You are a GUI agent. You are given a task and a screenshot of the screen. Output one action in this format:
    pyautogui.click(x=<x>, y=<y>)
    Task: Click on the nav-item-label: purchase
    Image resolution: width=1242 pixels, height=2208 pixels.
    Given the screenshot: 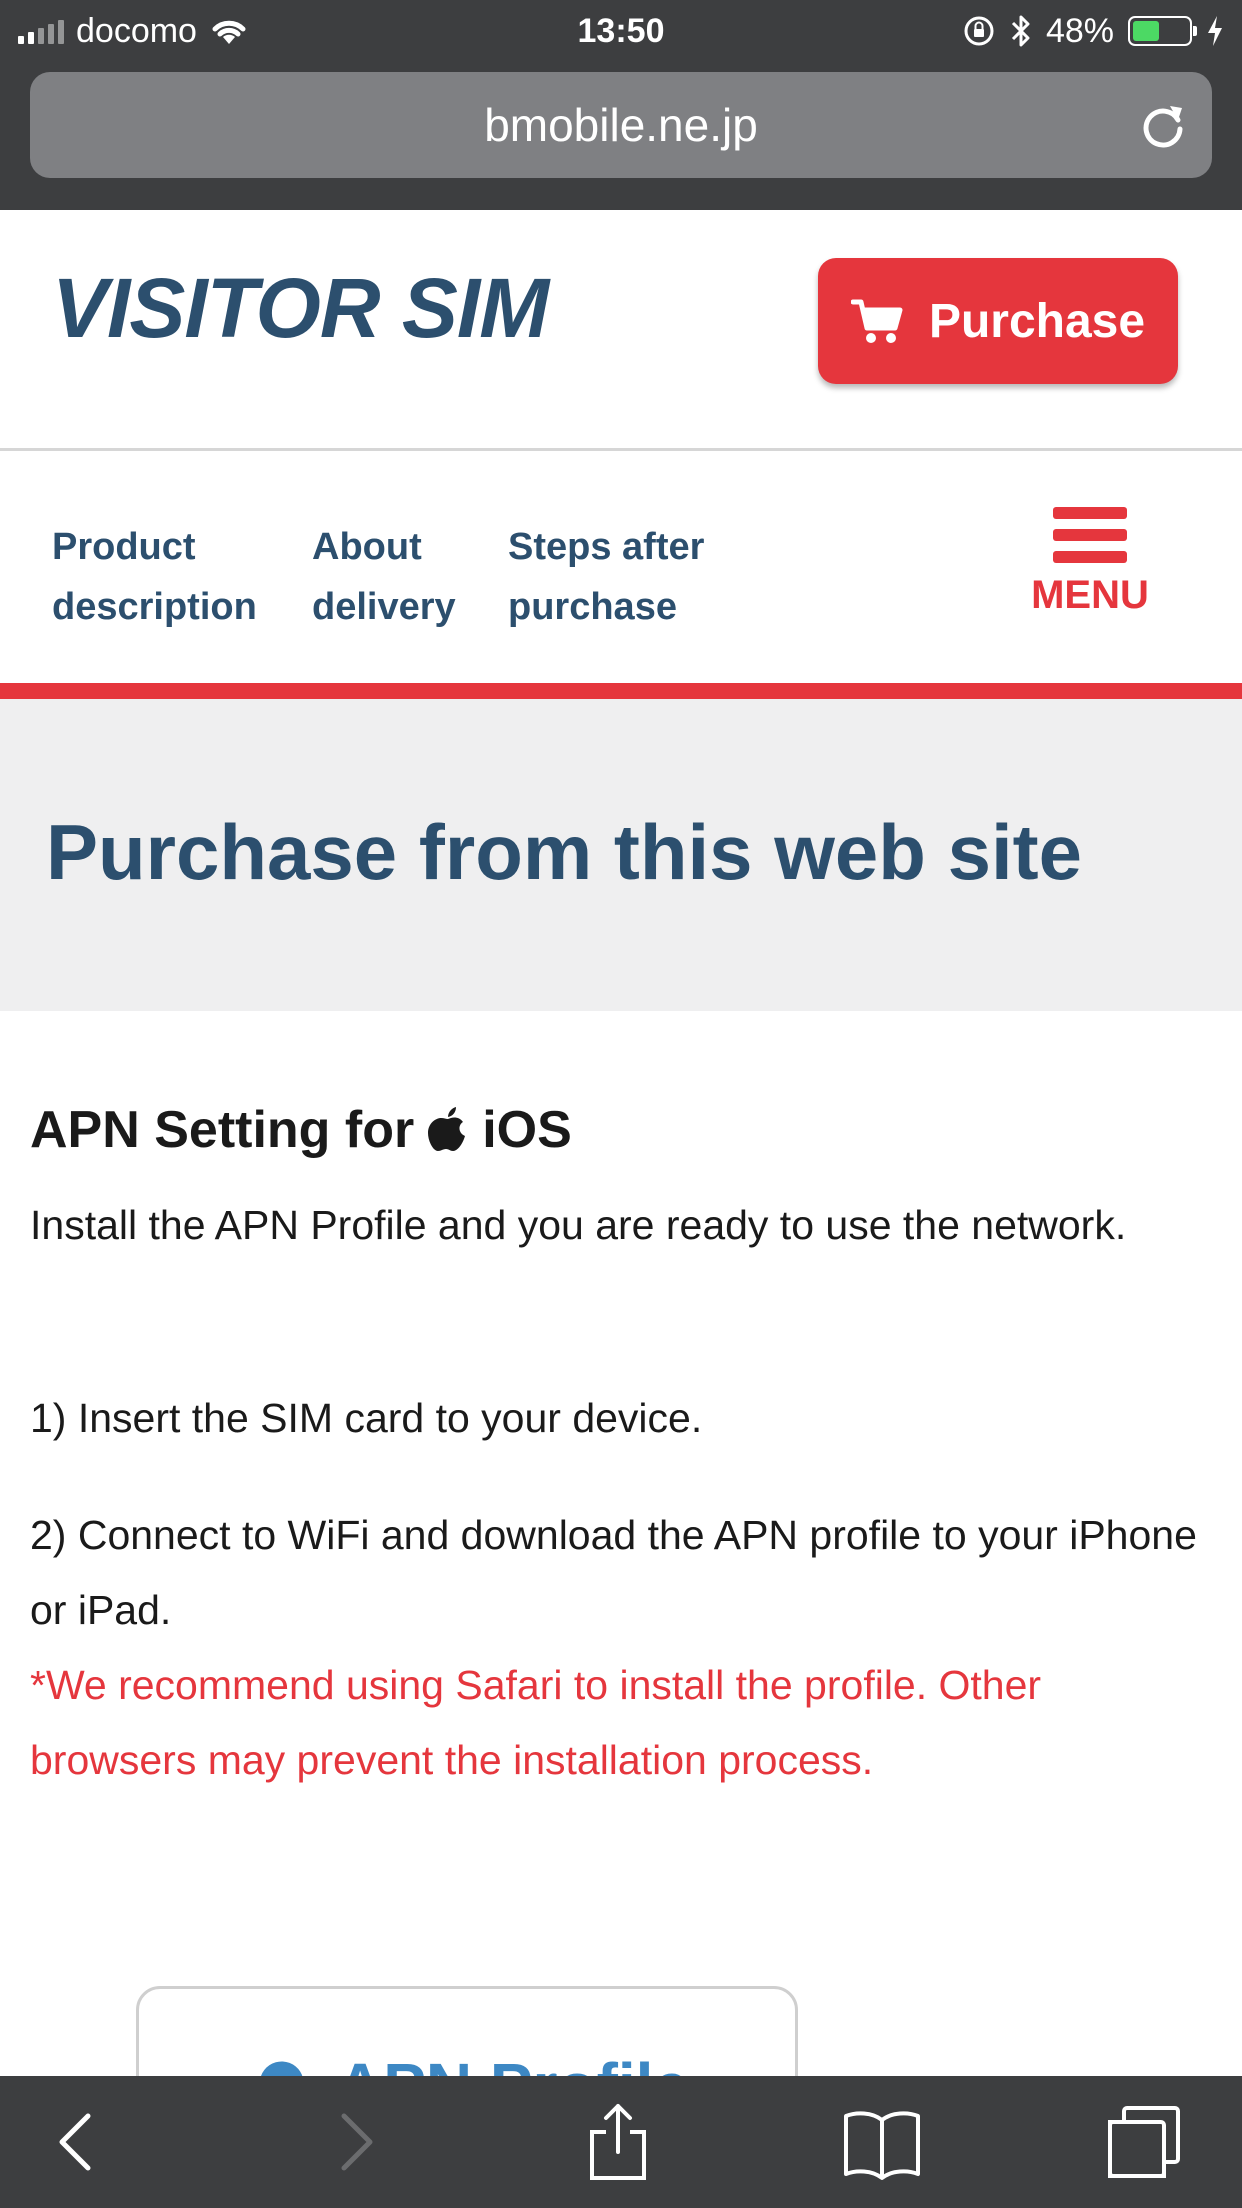 What is the action you would take?
    pyautogui.click(x=592, y=607)
    